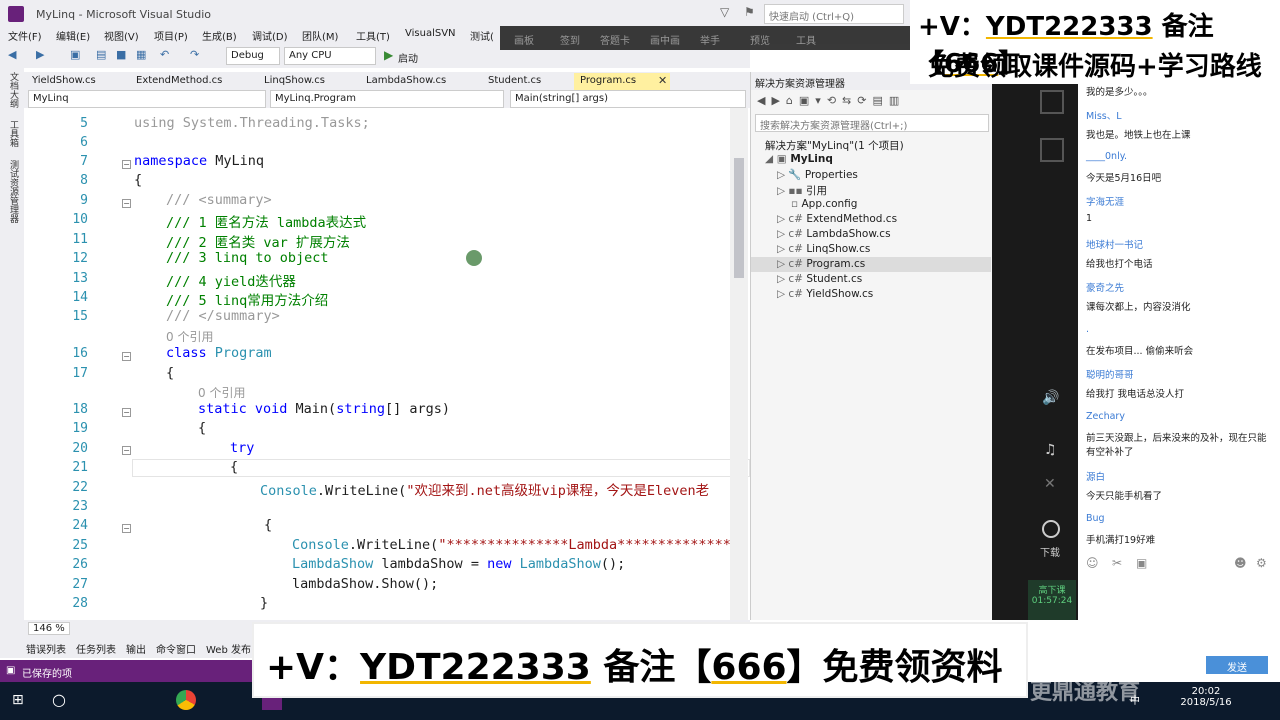 The height and width of the screenshot is (720, 1280). Describe the element at coordinates (96, 648) in the screenshot. I see `tab-task-list: 任务列表` at that location.